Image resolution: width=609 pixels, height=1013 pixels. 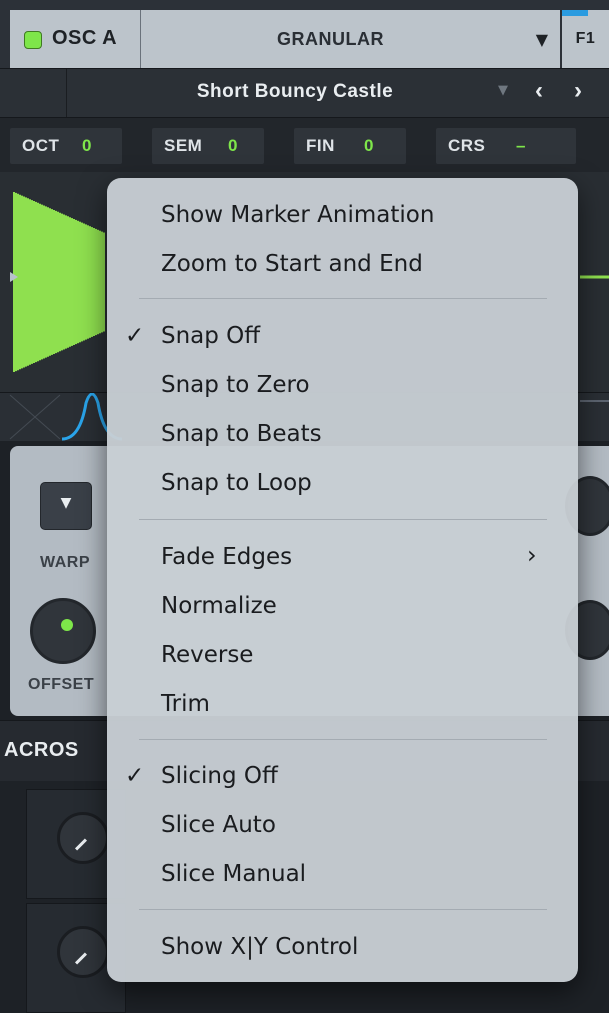 I want to click on menu-item-fade-edges: Fade Edges, so click(x=226, y=557).